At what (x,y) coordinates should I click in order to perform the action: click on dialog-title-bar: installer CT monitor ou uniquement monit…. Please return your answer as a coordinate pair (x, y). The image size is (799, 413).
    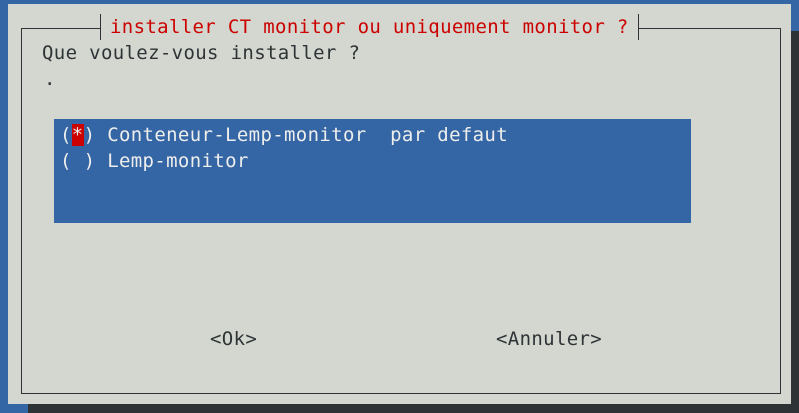
    Looking at the image, I should click on (369, 27).